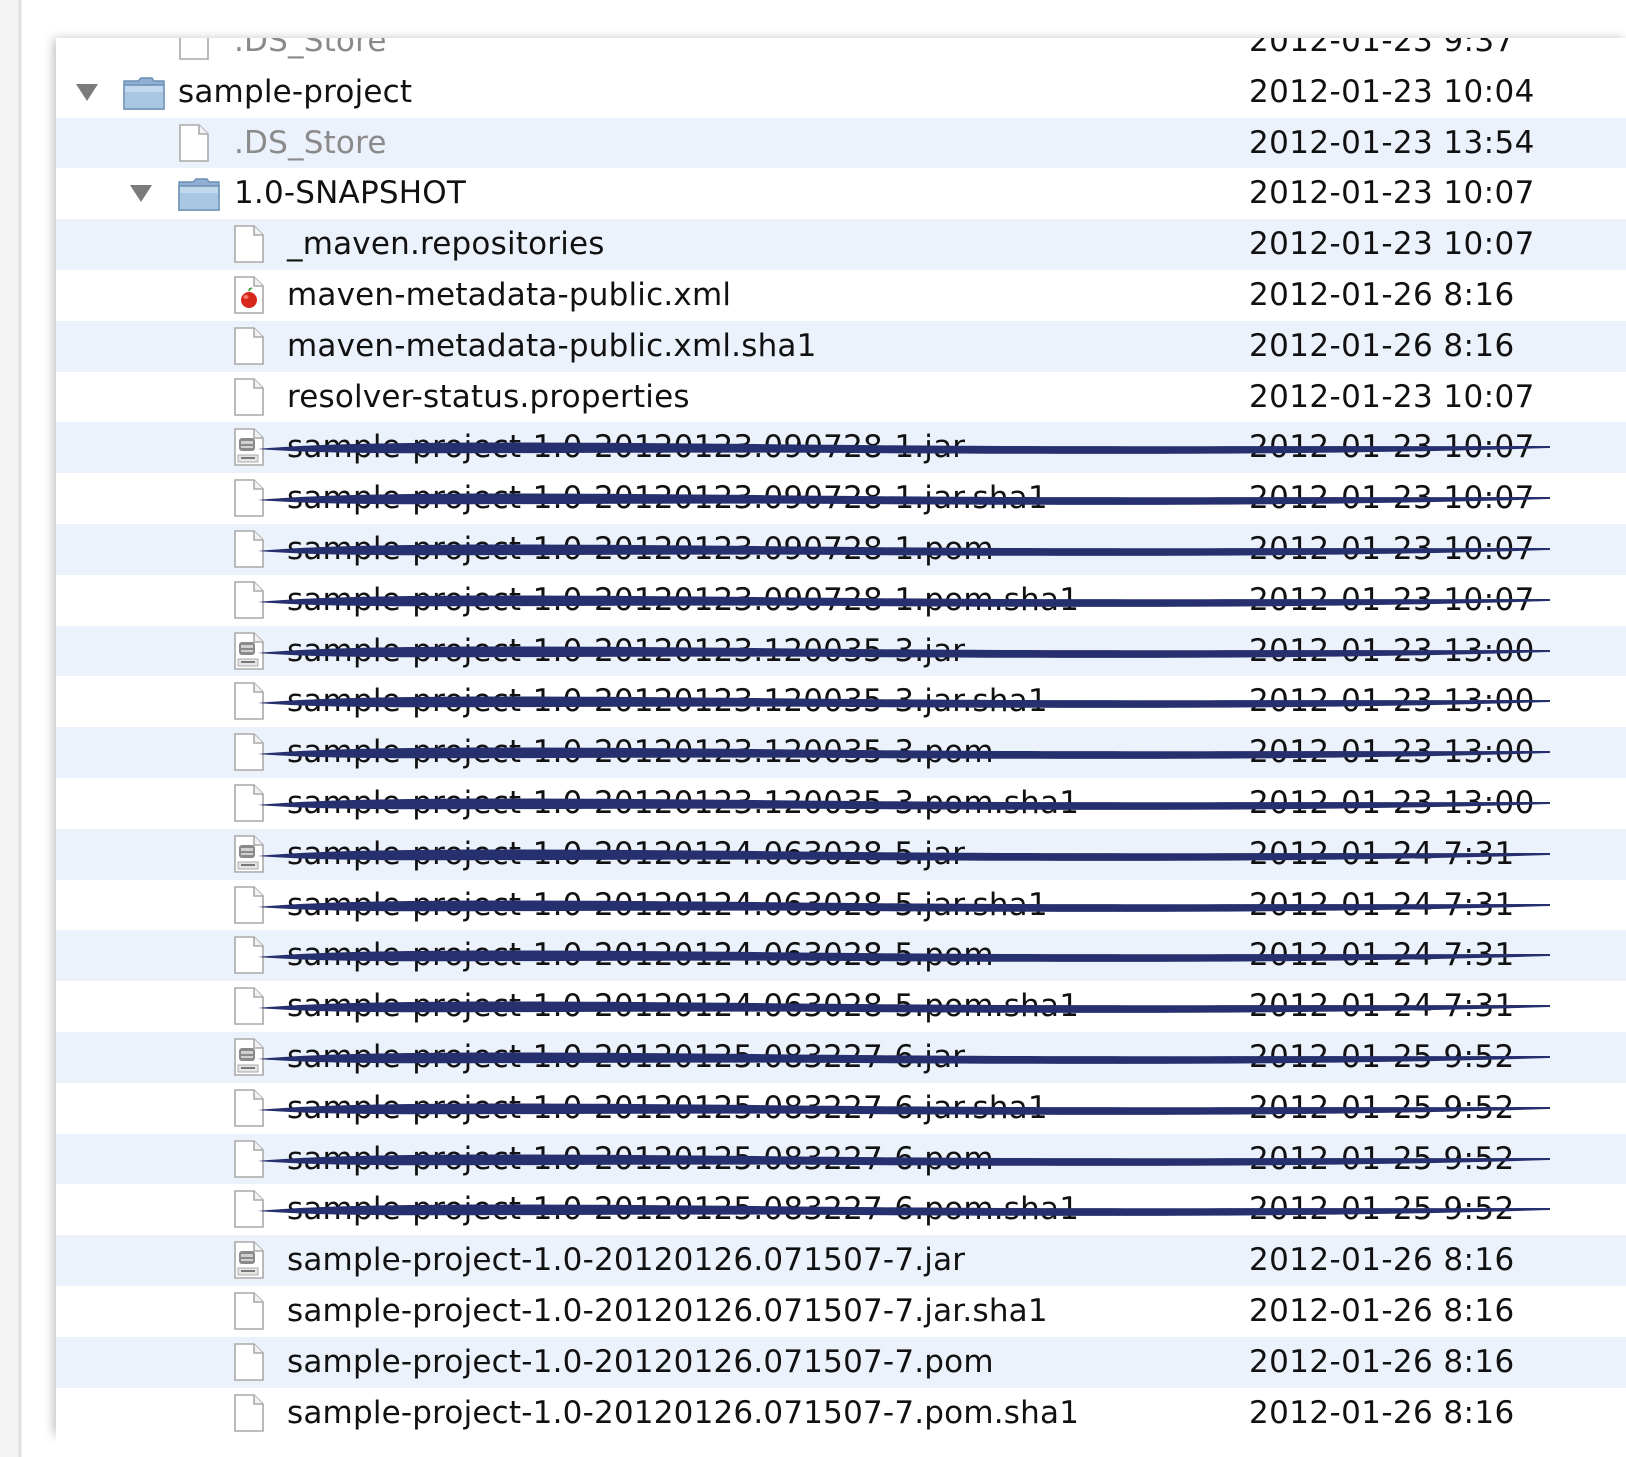  What do you see at coordinates (1392, 91) in the screenshot?
I see `date-modified: 2012-01-23 10:04` at bounding box center [1392, 91].